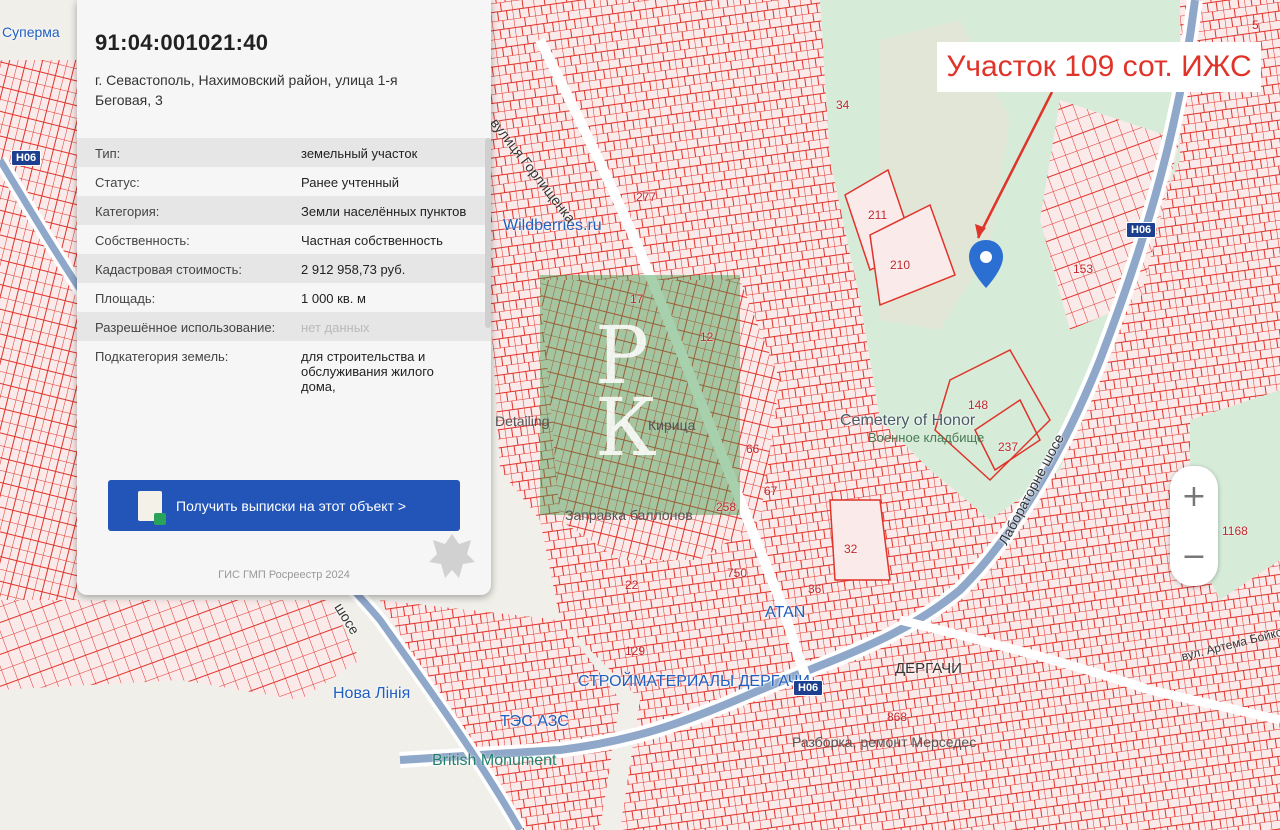 The width and height of the screenshot is (1280, 830). Describe the element at coordinates (986, 264) in the screenshot. I see `location-pin-icon` at that location.